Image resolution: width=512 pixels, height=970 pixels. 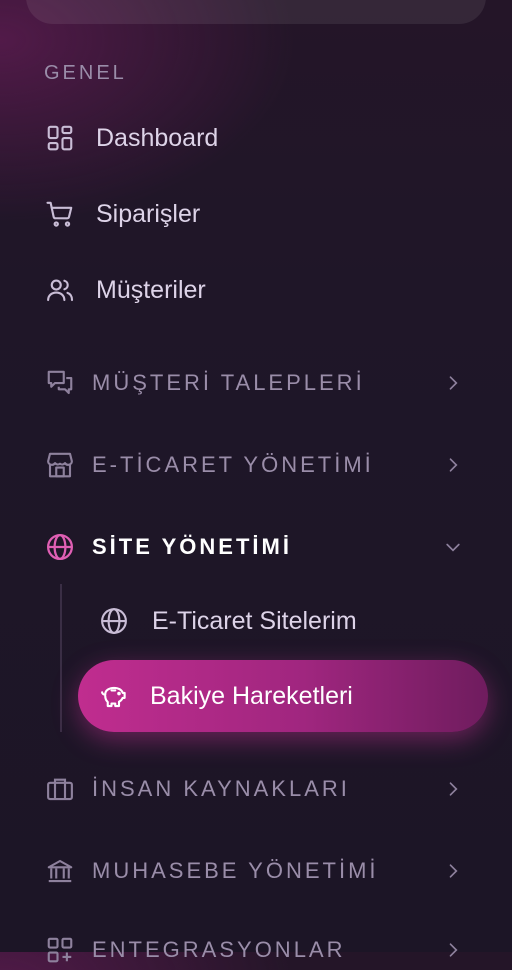 I want to click on sidebar-group-customer-requests: MÜŞTERİ TALEPLERİ, so click(x=254, y=383).